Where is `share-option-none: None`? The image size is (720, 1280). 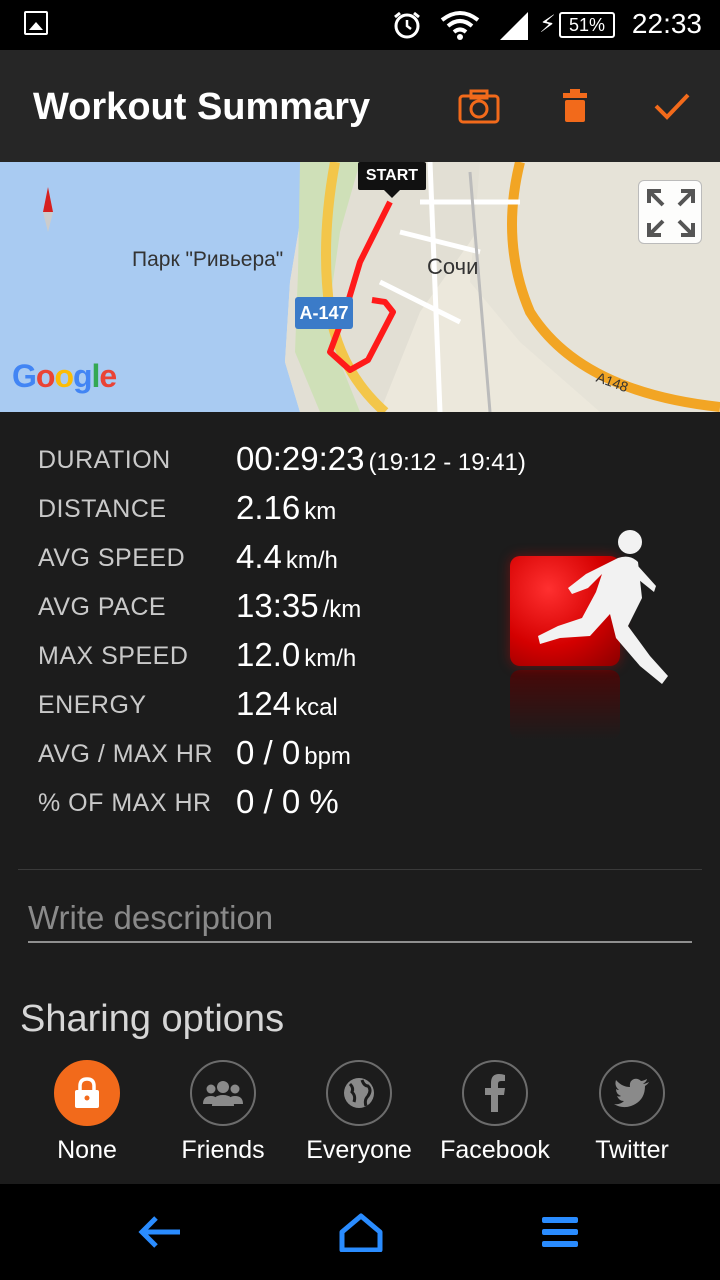 share-option-none: None is located at coordinates (87, 1115).